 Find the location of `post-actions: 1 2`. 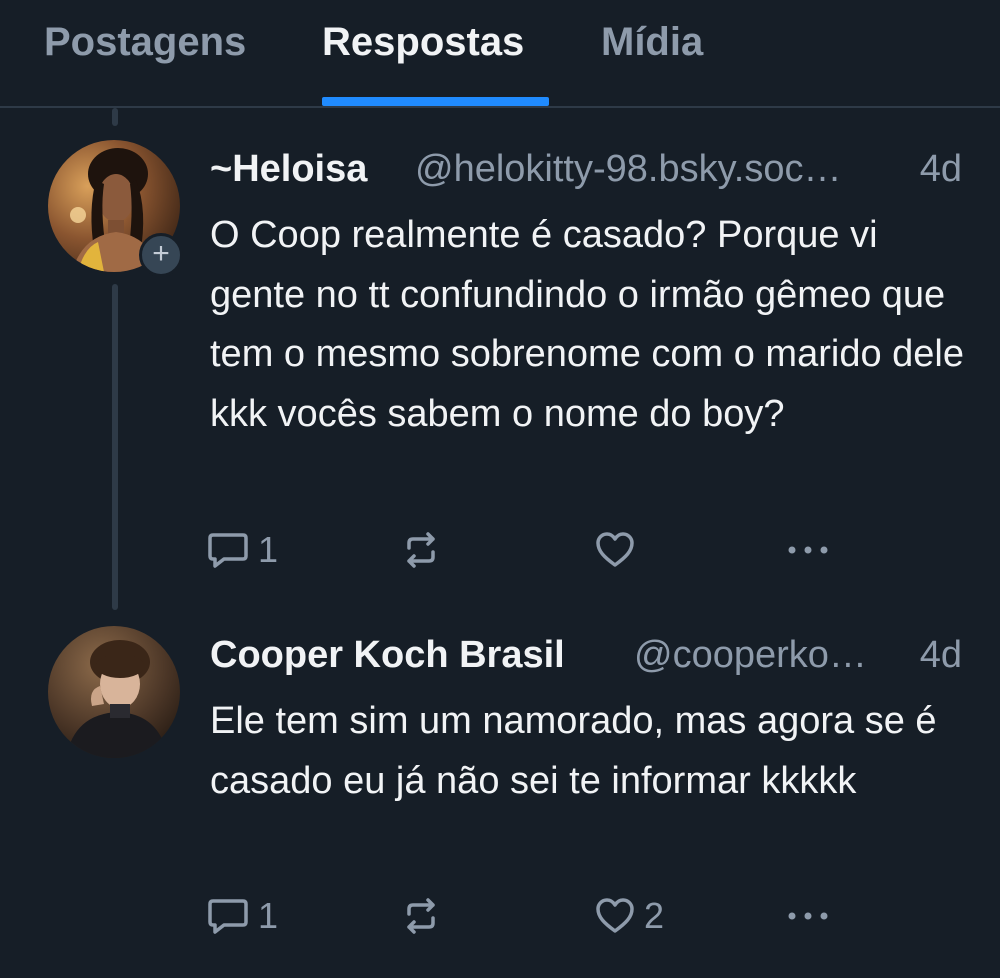

post-actions: 1 2 is located at coordinates (526, 916).